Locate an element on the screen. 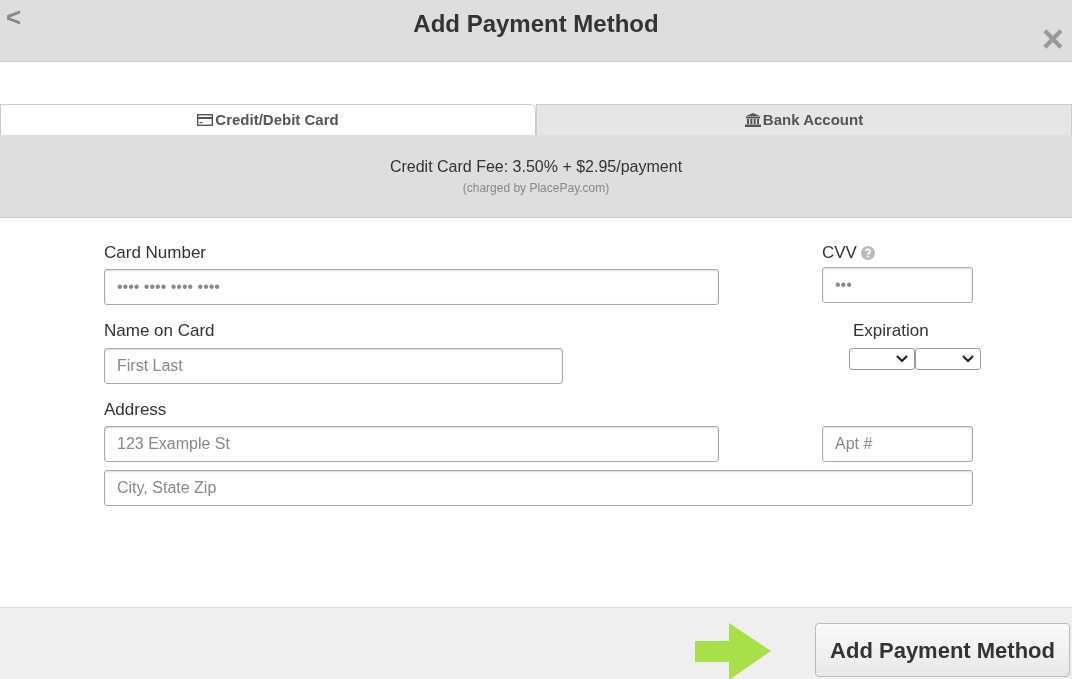 This screenshot has width=1072, height=679. card-icon is located at coordinates (205, 120).